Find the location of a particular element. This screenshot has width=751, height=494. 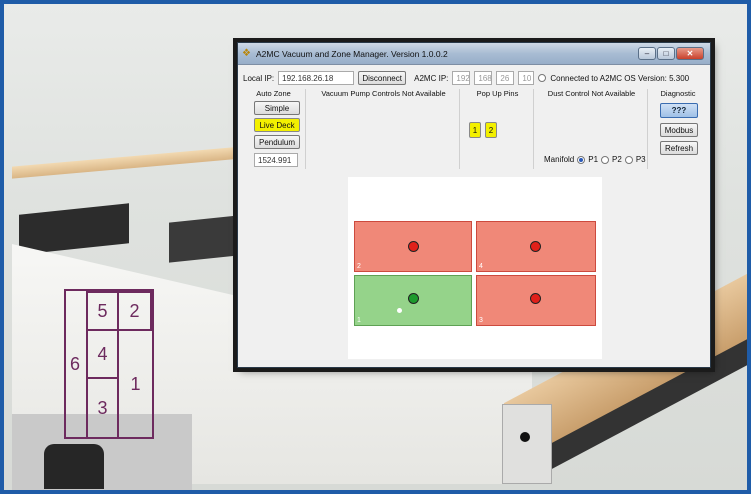

p3-radio is located at coordinates (628, 159).